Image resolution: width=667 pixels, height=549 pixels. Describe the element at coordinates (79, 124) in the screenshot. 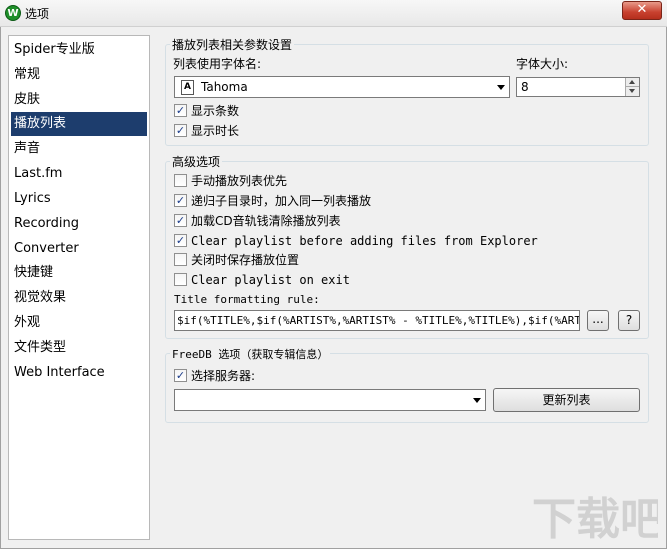

I see `sidebar-item-playlist: 播放列表` at that location.